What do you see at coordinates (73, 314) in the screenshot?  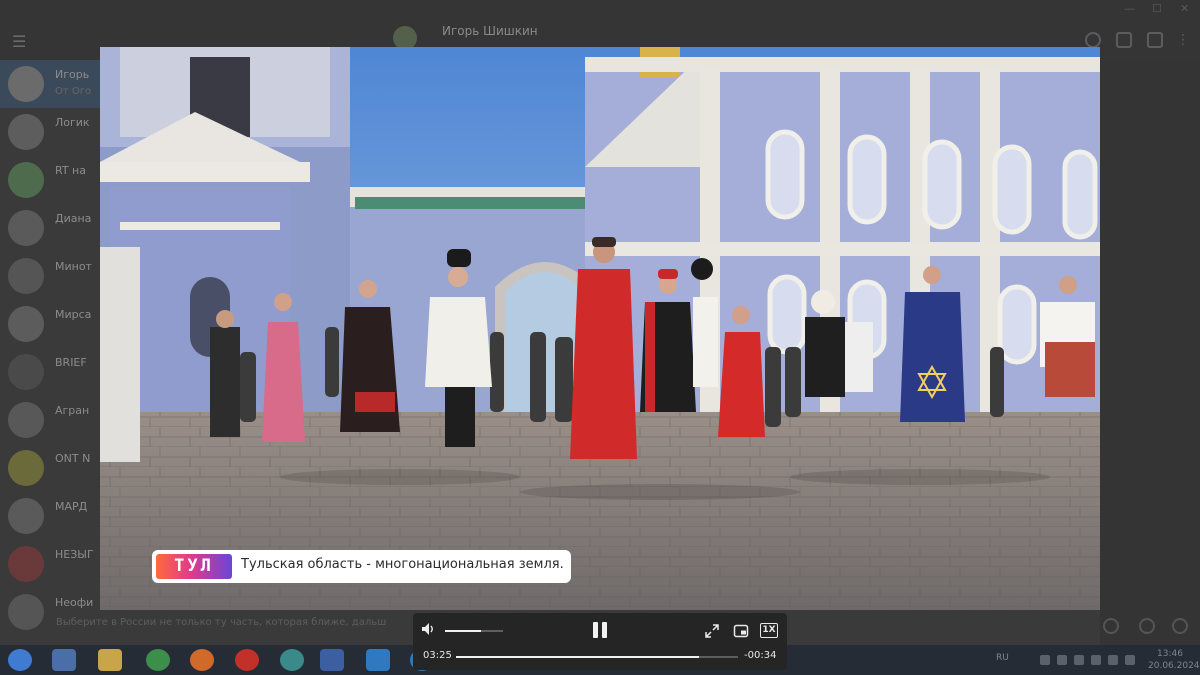 I see `chat-list-item-title: Мирса` at bounding box center [73, 314].